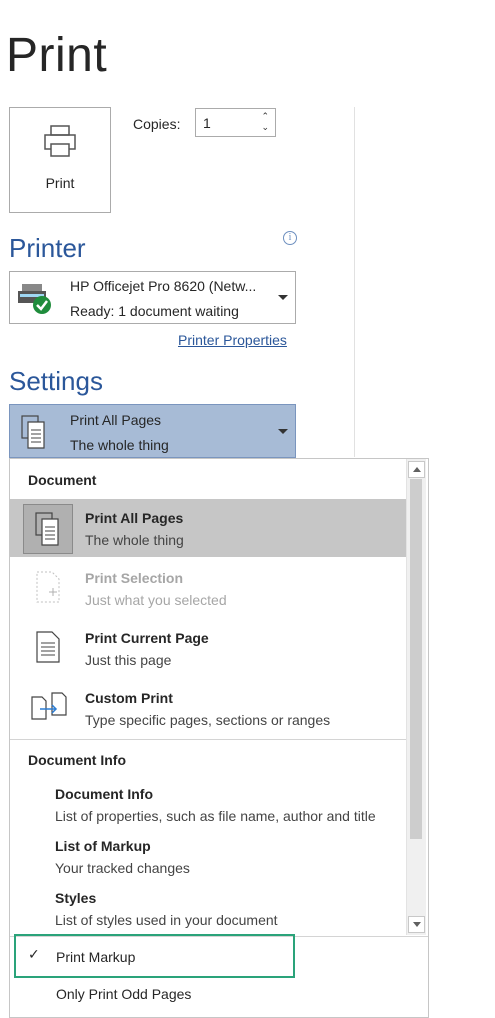 Image resolution: width=495 pixels, height=1018 pixels. I want to click on printer-ready-icon, so click(34, 299).